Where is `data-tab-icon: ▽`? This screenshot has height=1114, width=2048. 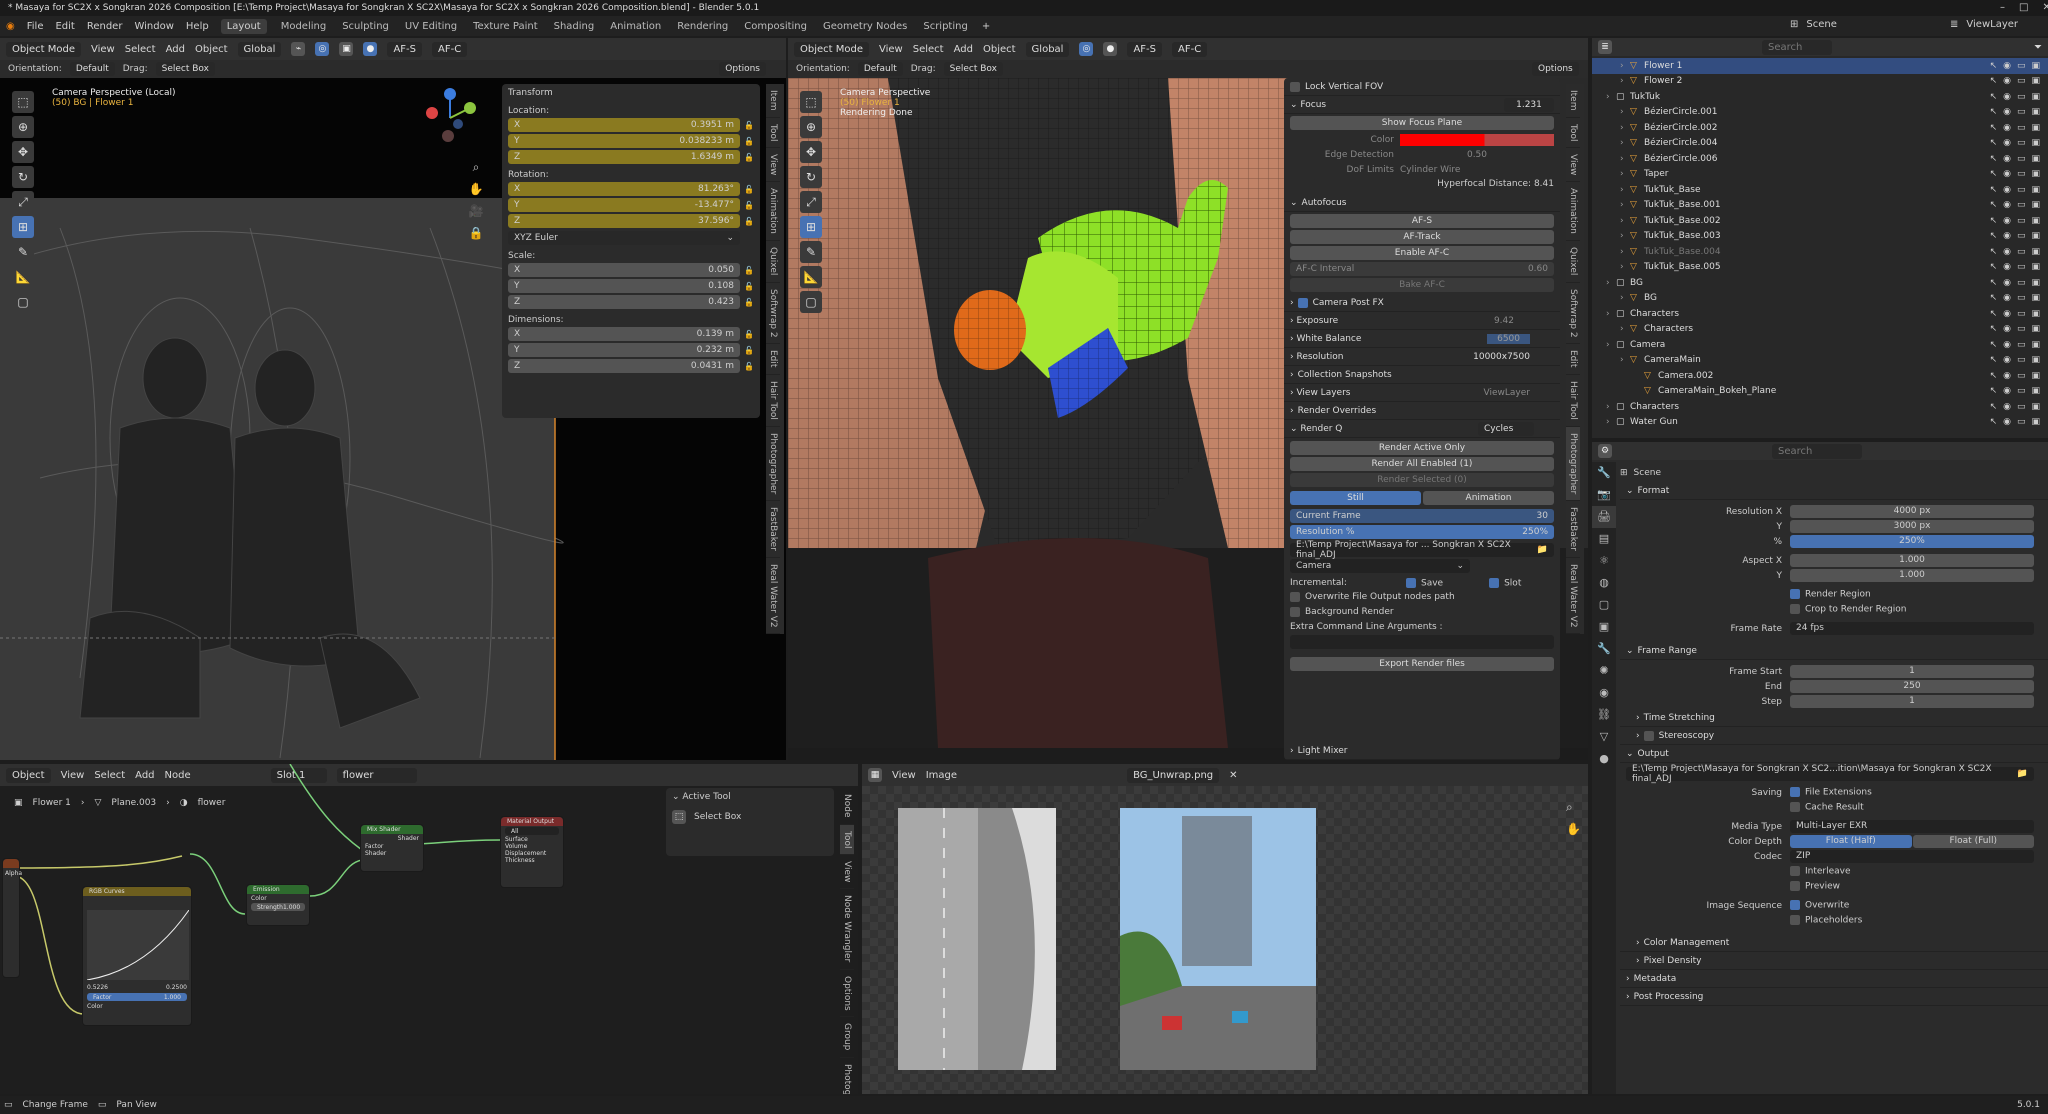 data-tab-icon: ▽ is located at coordinates (1604, 737).